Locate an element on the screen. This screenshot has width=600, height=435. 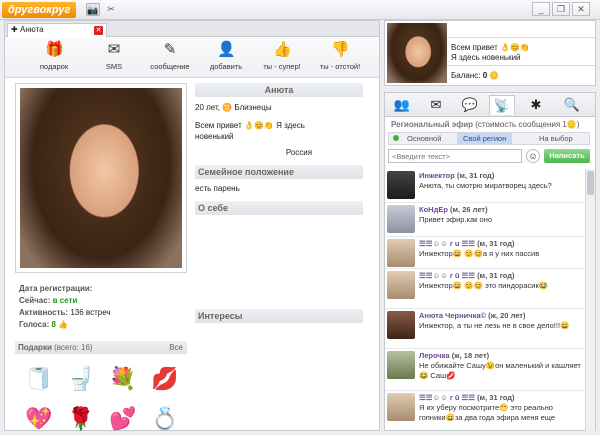
gifts-count: (всего: 16) is located at coordinates (73, 347).